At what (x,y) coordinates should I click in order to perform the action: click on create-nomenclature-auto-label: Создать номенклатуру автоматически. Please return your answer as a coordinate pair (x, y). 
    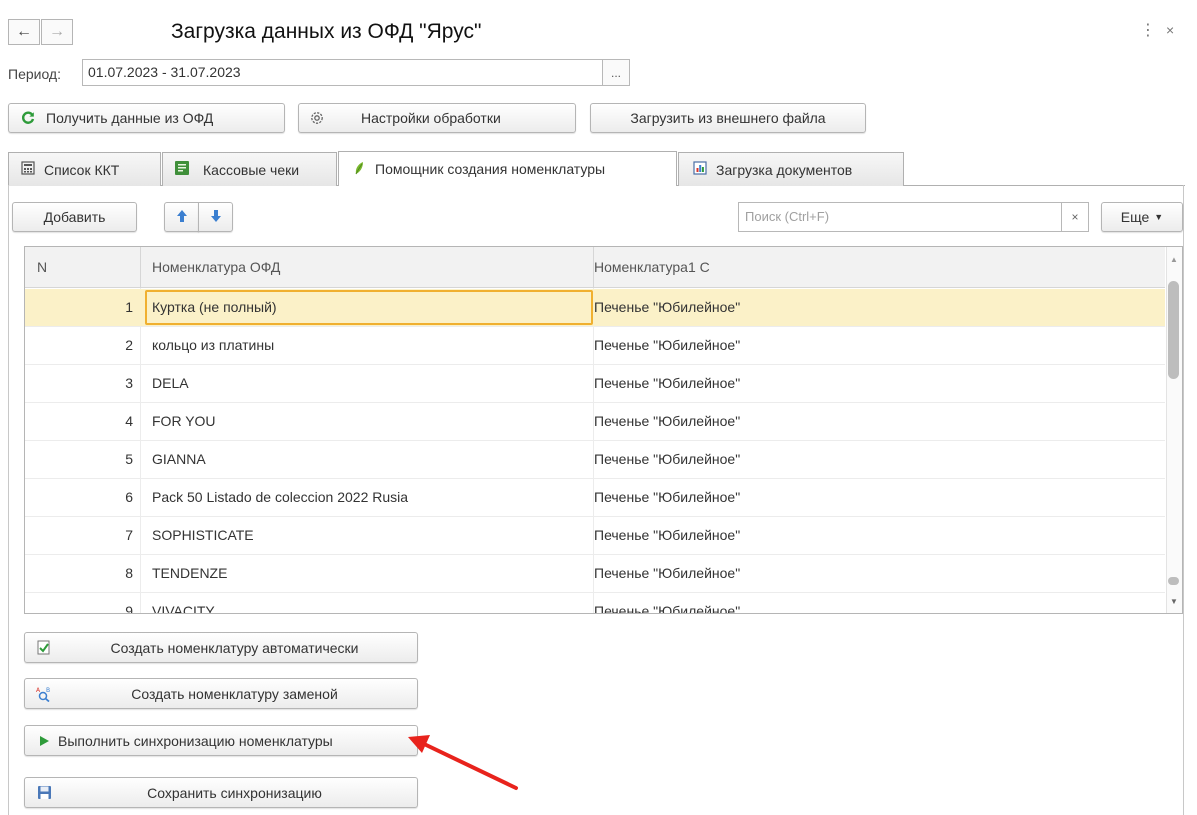
    Looking at the image, I should click on (234, 647).